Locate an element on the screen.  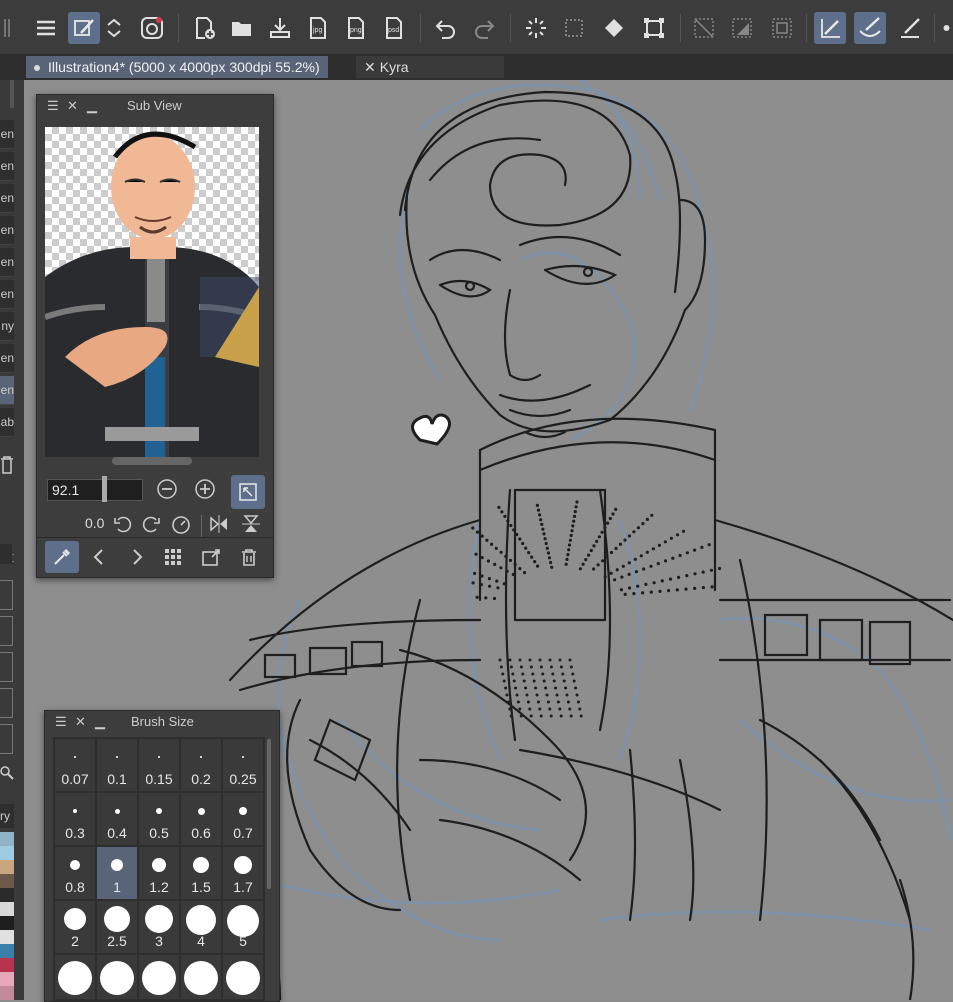
brush-size-option: 2 is located at coordinates (75, 927).